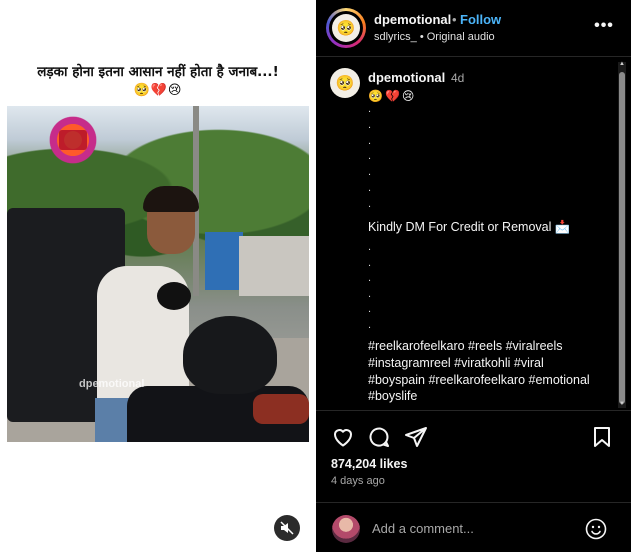 This screenshot has height=552, width=631. Describe the element at coordinates (480, 19) in the screenshot. I see `follow-button: Follow` at that location.